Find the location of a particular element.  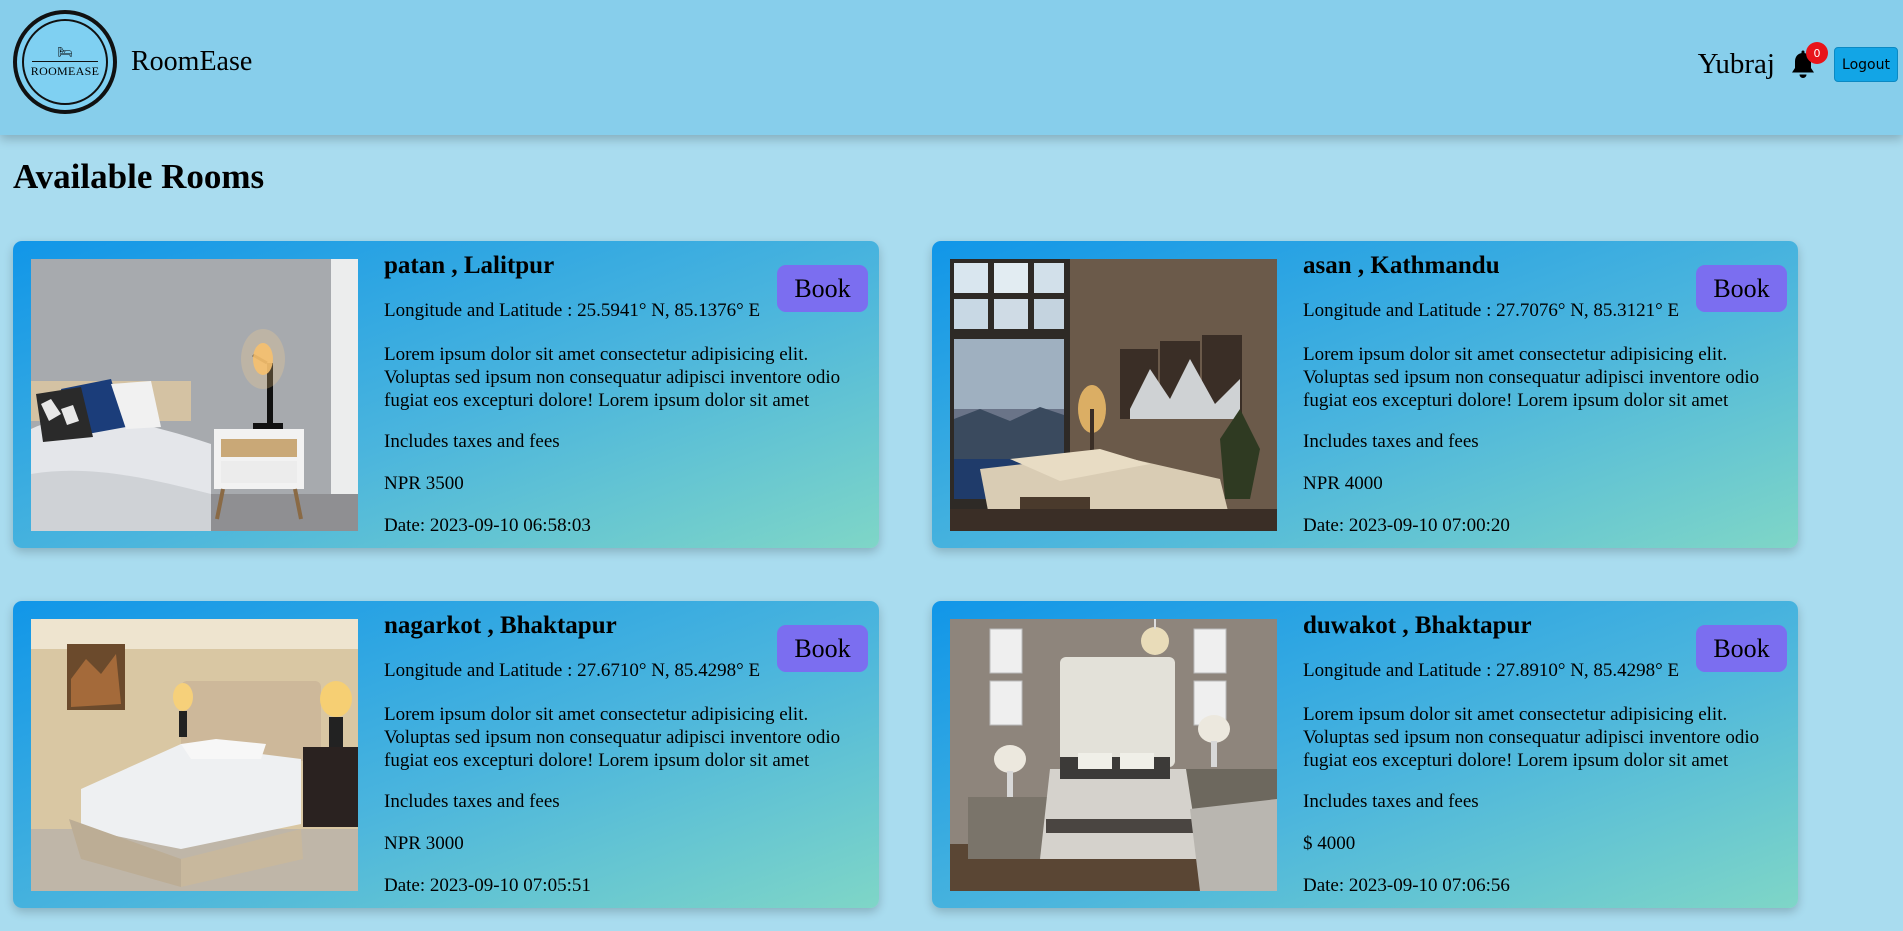

brand-name: RoomEase is located at coordinates (191, 62).